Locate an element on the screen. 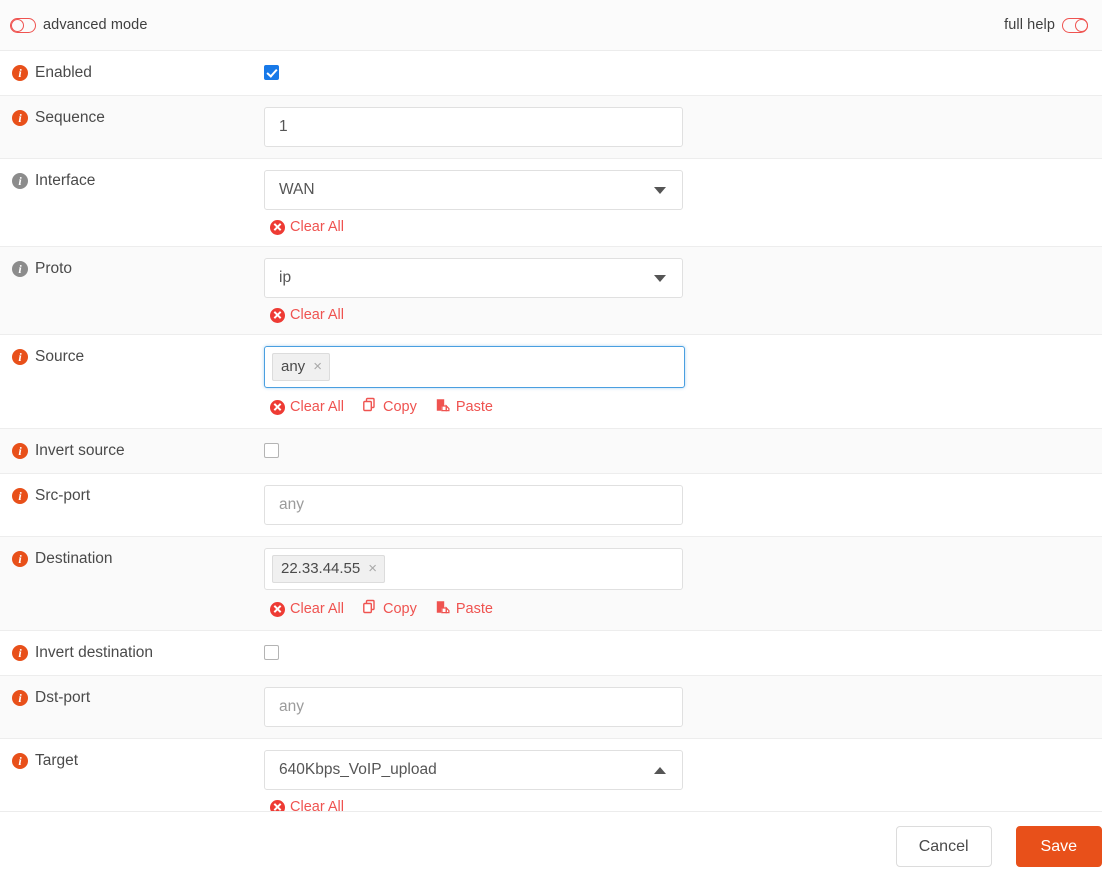  advanced-mode-toggle-group: advanced mode is located at coordinates (79, 25).